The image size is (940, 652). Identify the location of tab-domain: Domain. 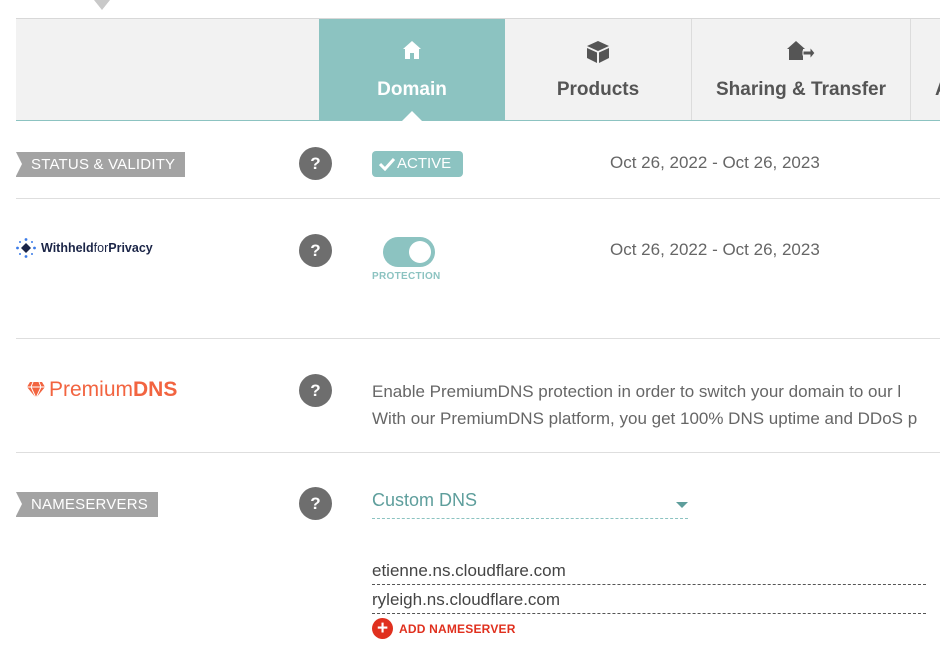
(412, 69).